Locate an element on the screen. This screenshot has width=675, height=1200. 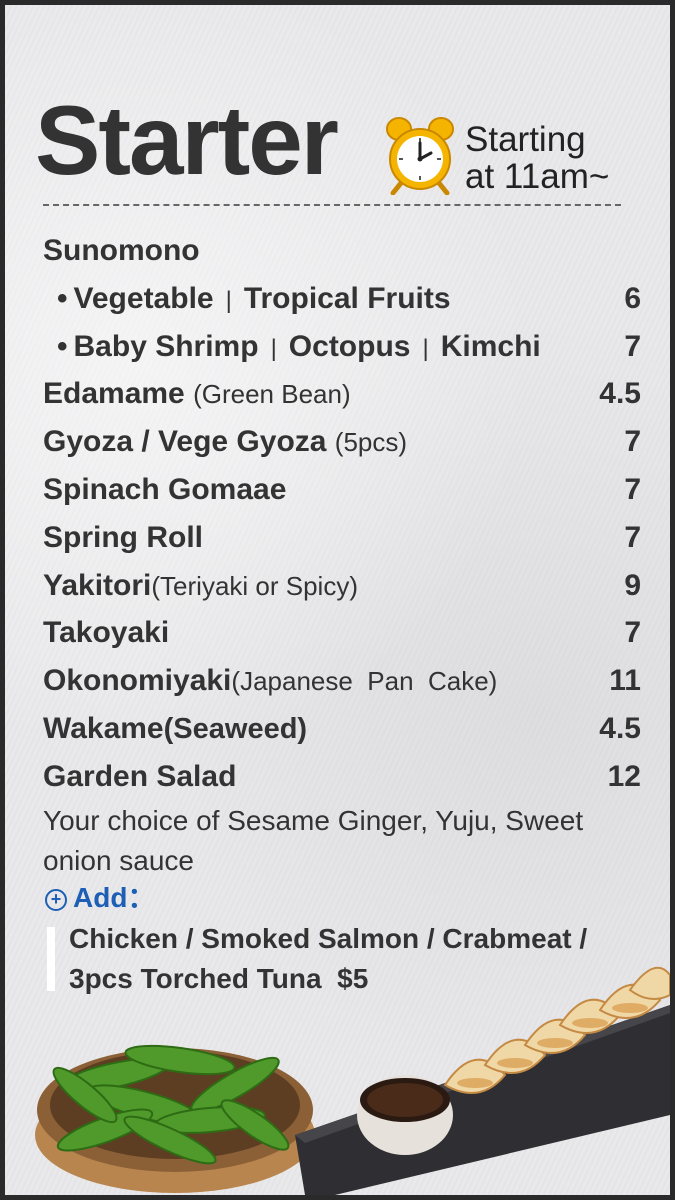
menu-item: Yakitori(Teriyaki or Spicy) 9 is located at coordinates (342, 586).